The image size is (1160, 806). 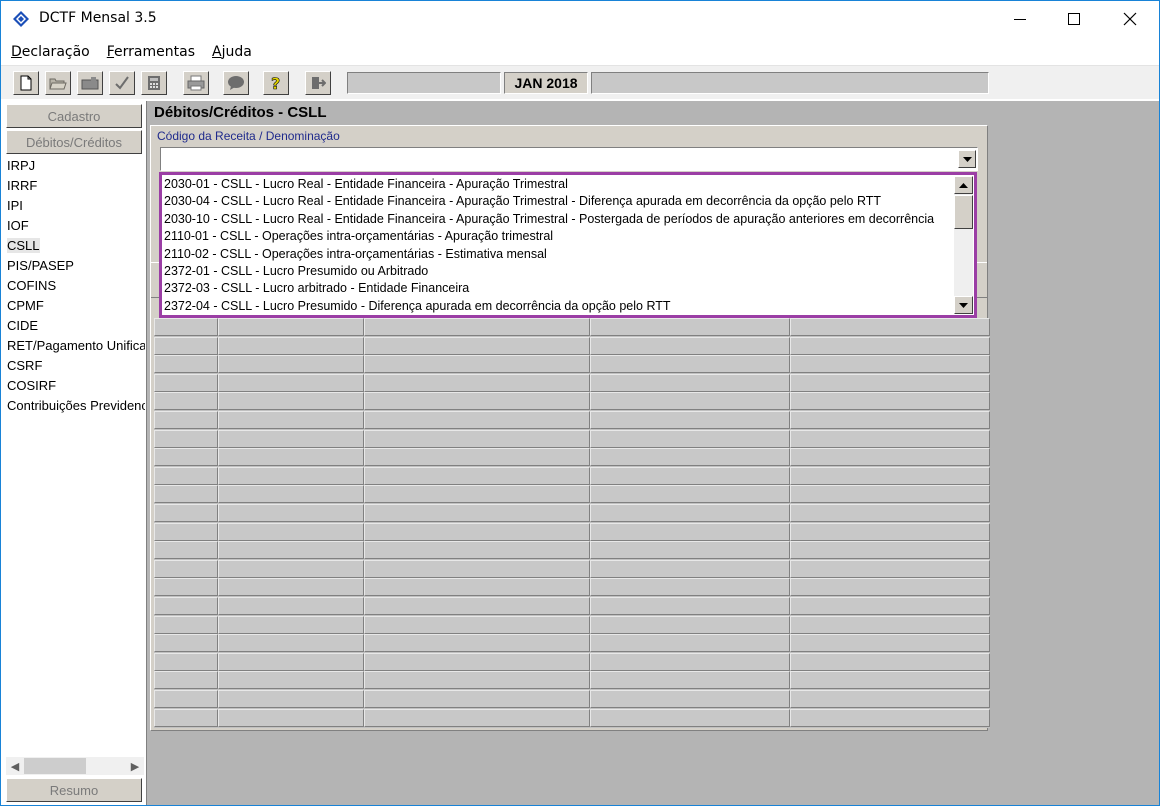 I want to click on scroll-up-button, so click(x=963, y=185).